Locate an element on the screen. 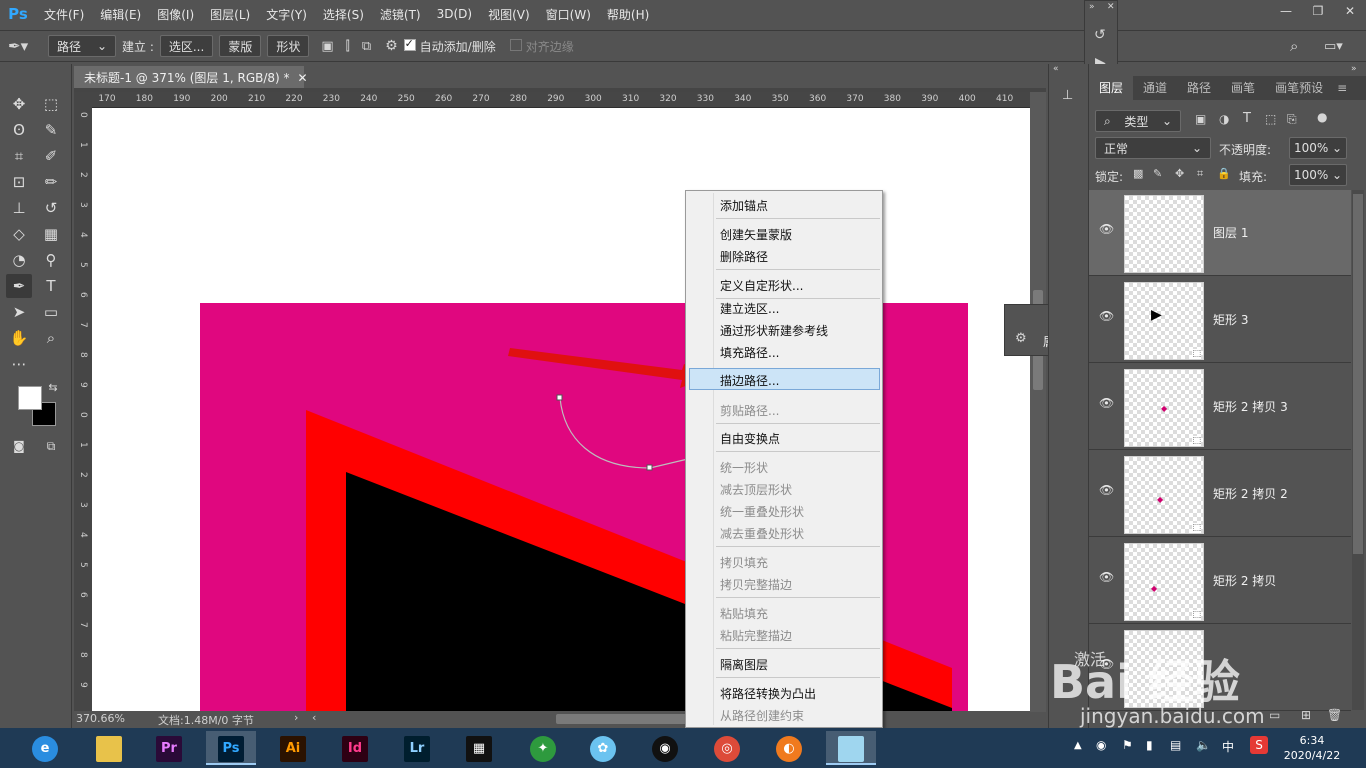  menu-layer: 图层(L) is located at coordinates (230, 14).